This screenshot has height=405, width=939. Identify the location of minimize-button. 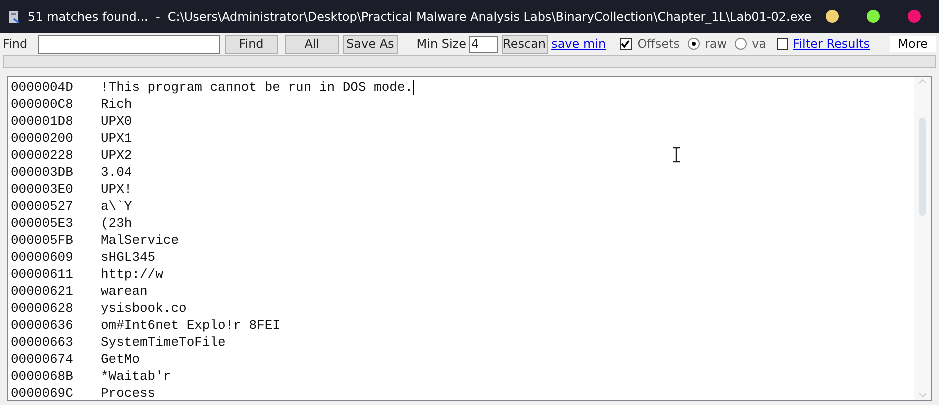
(832, 16).